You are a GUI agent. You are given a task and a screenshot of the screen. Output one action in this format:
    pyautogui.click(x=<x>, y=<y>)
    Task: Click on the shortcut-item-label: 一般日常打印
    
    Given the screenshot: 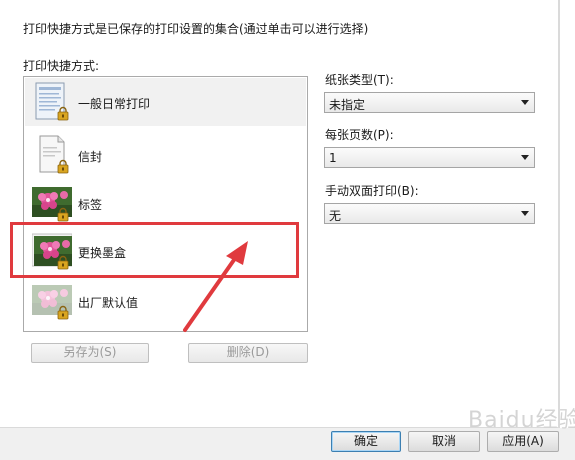 What is the action you would take?
    pyautogui.click(x=114, y=104)
    